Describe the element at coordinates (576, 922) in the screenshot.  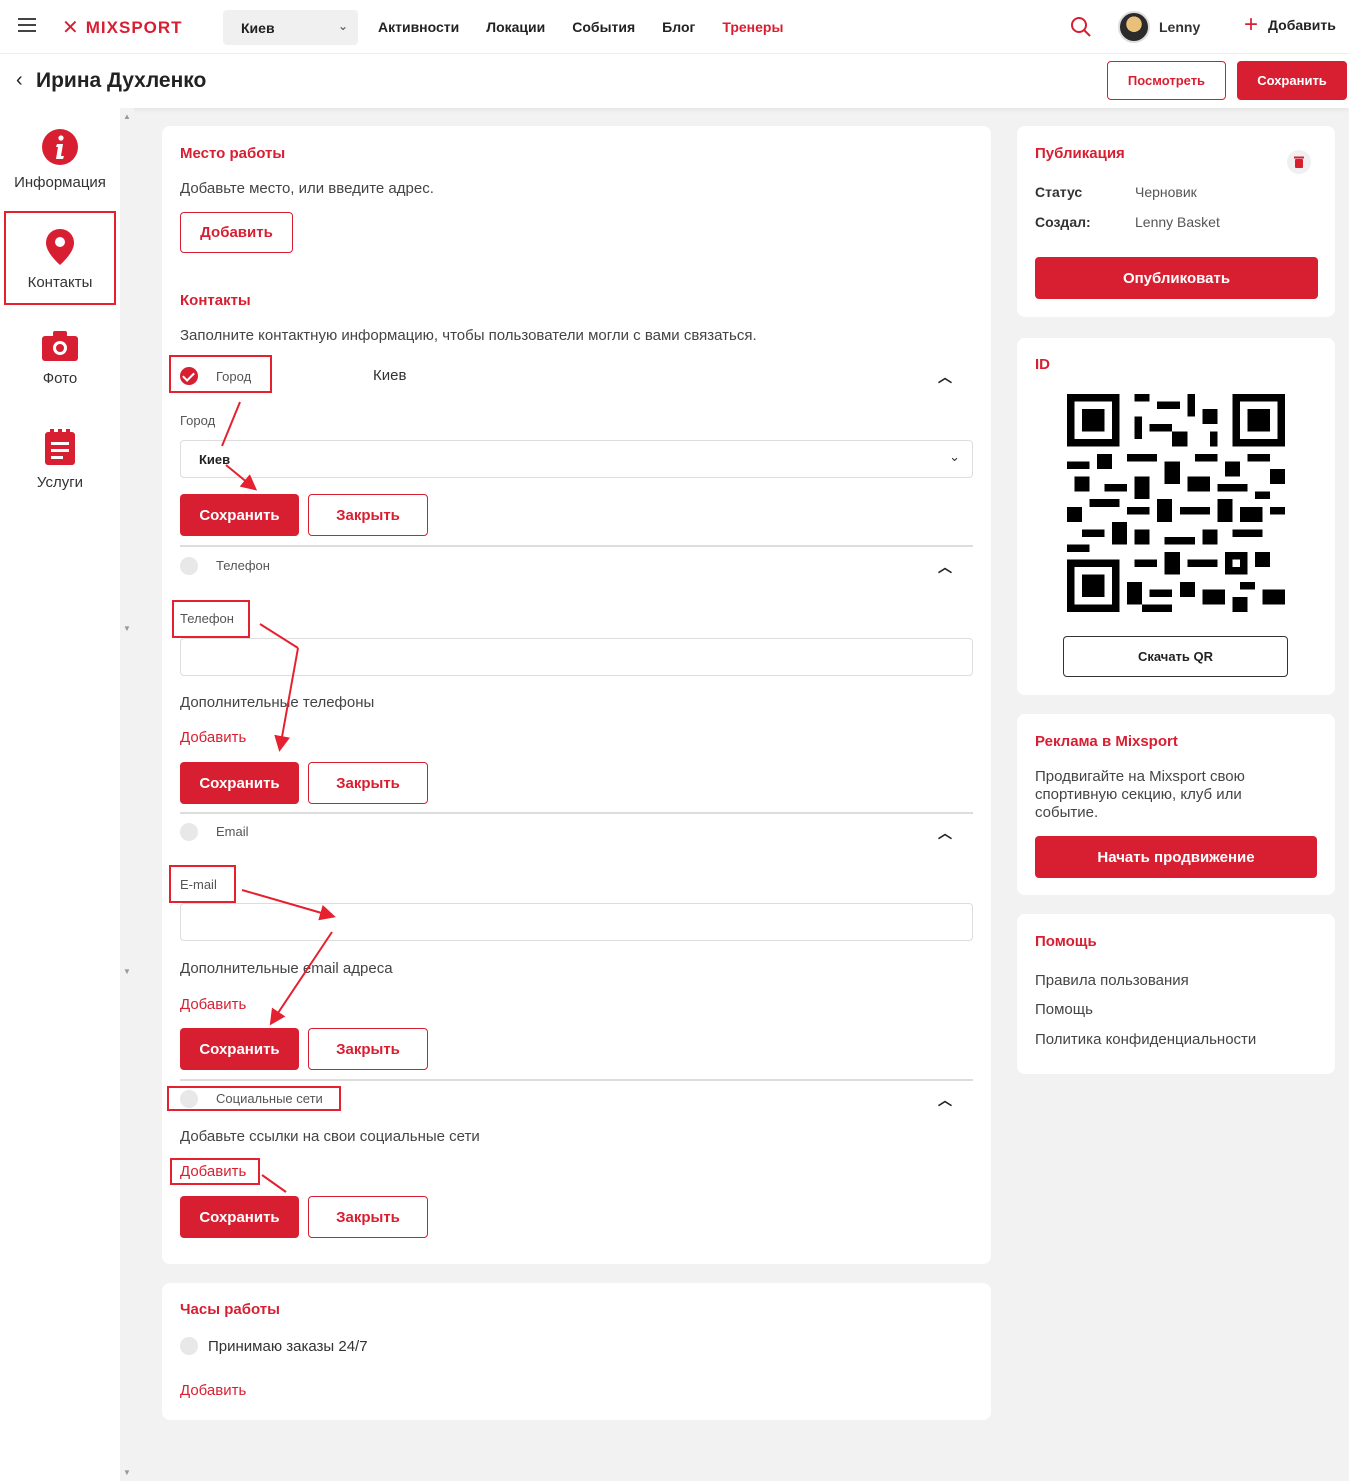
I see `email-input` at that location.